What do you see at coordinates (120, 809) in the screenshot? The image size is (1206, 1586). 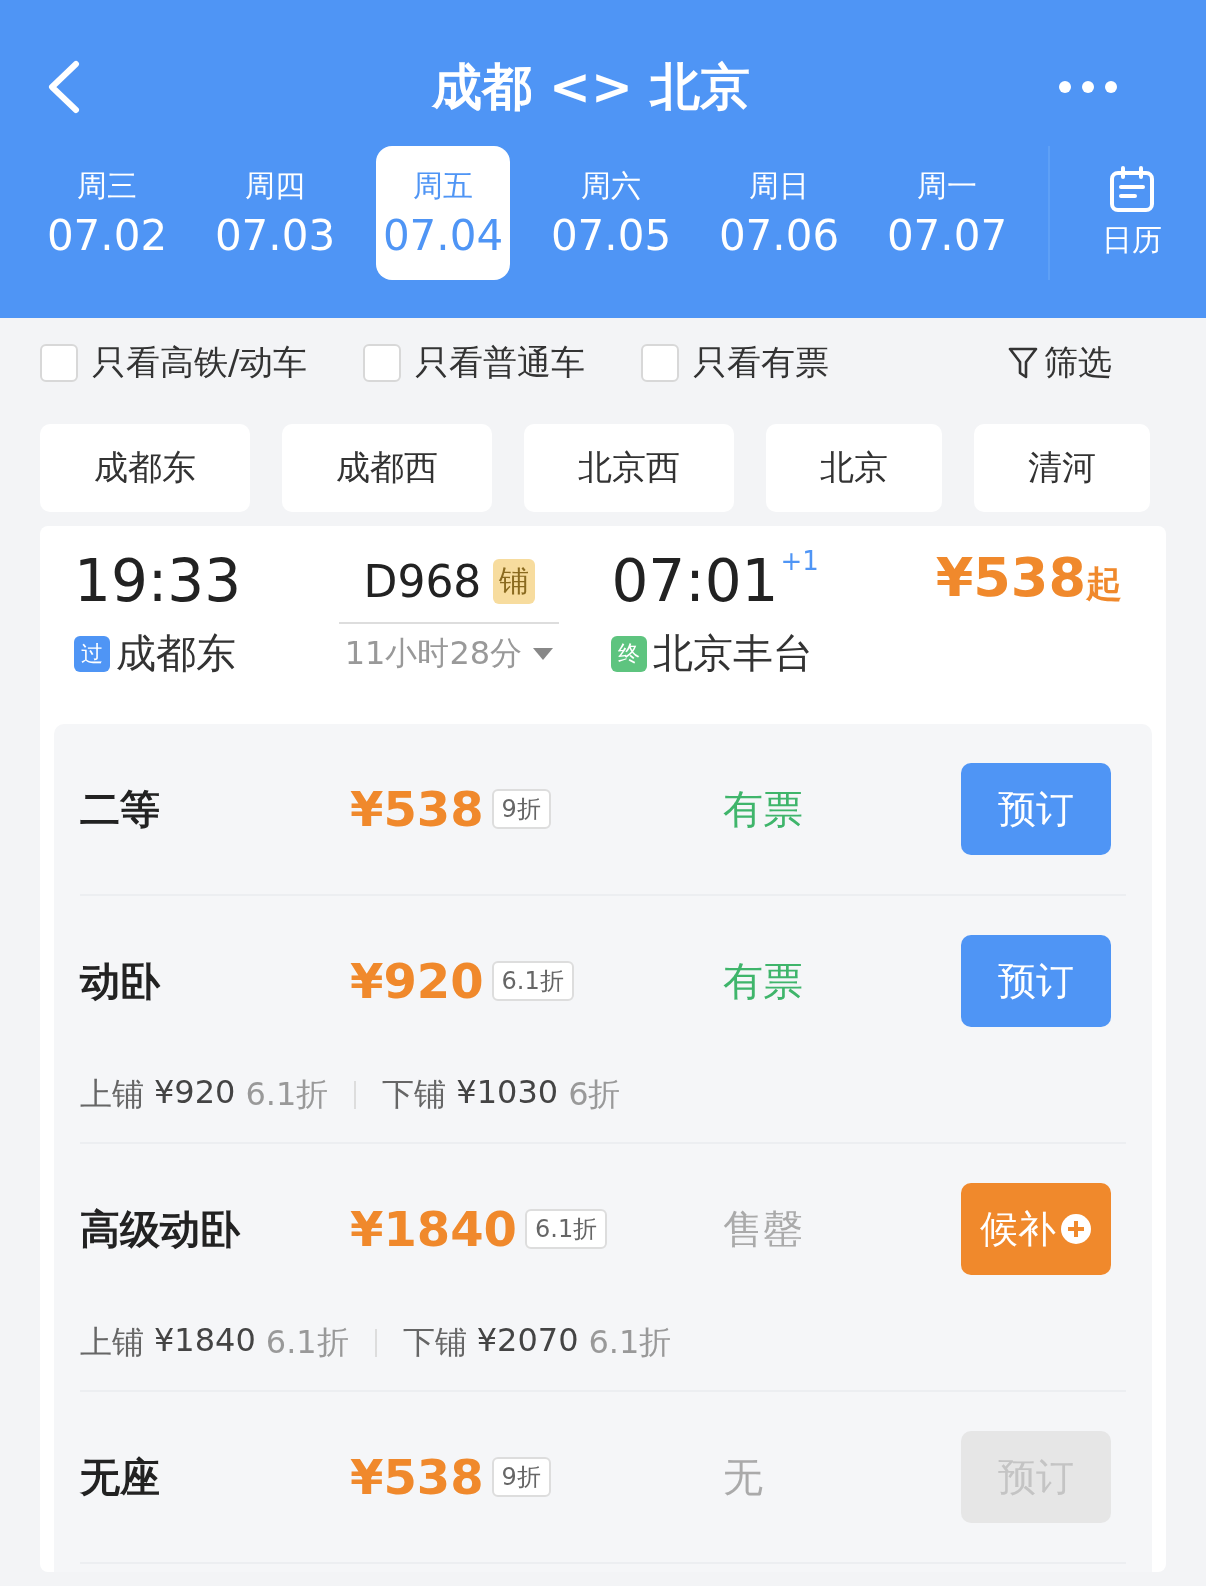 I see `seat-class: 二等` at bounding box center [120, 809].